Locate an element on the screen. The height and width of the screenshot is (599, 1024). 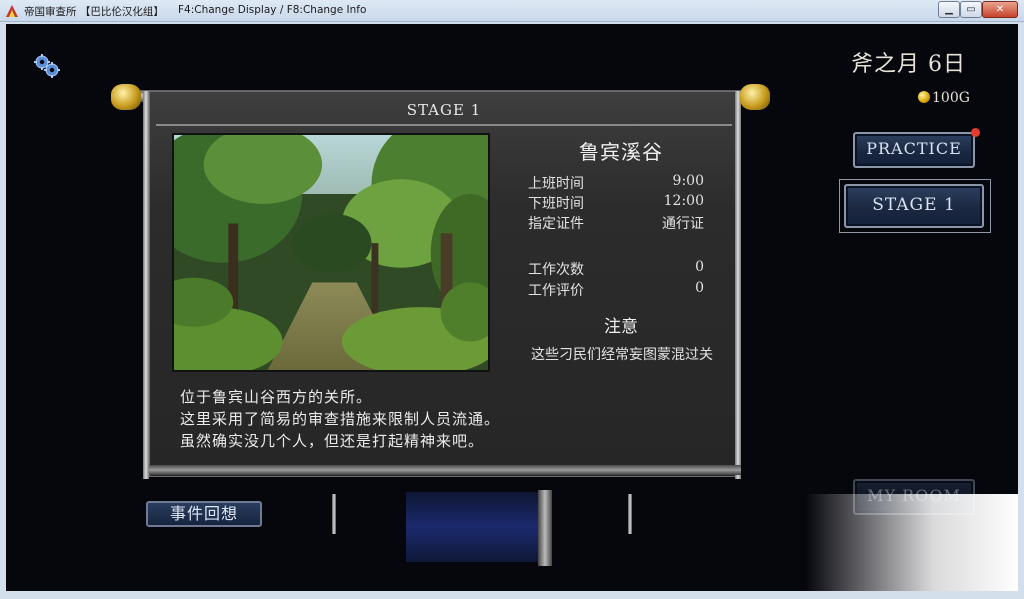
info-value: 12:00 is located at coordinates (683, 201).